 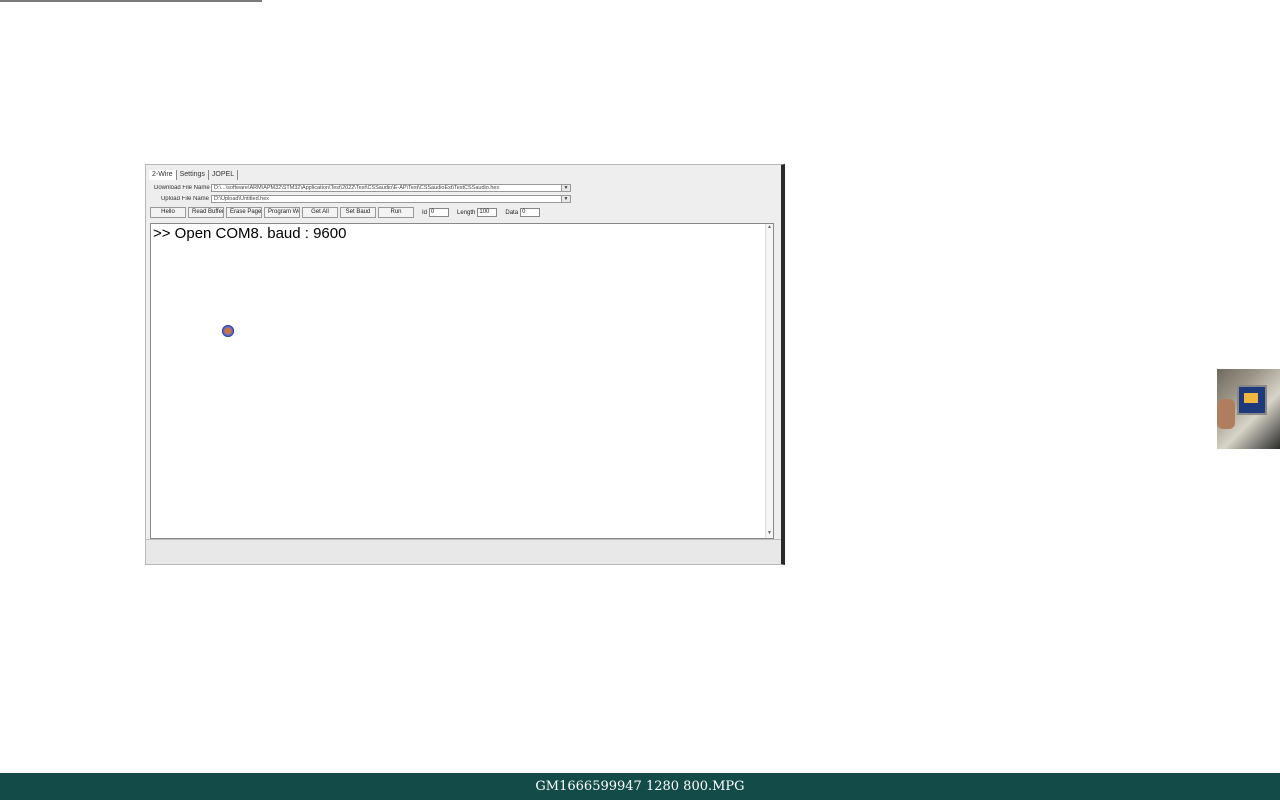 I want to click on set-baud-button: Set Baud, so click(x=358, y=212).